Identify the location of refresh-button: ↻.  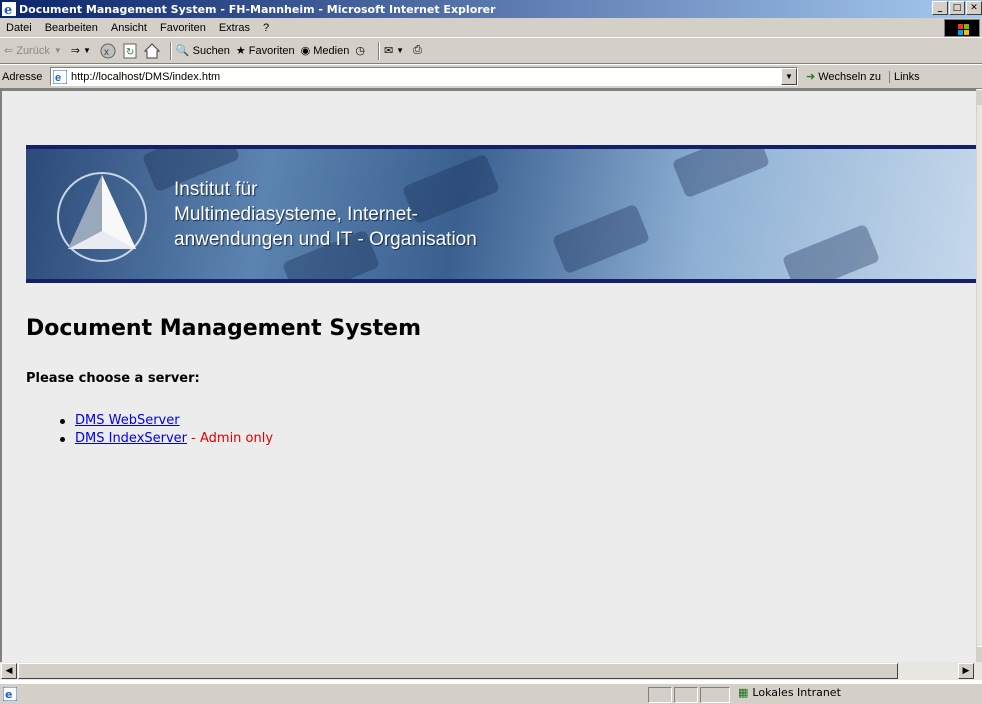
(130, 51).